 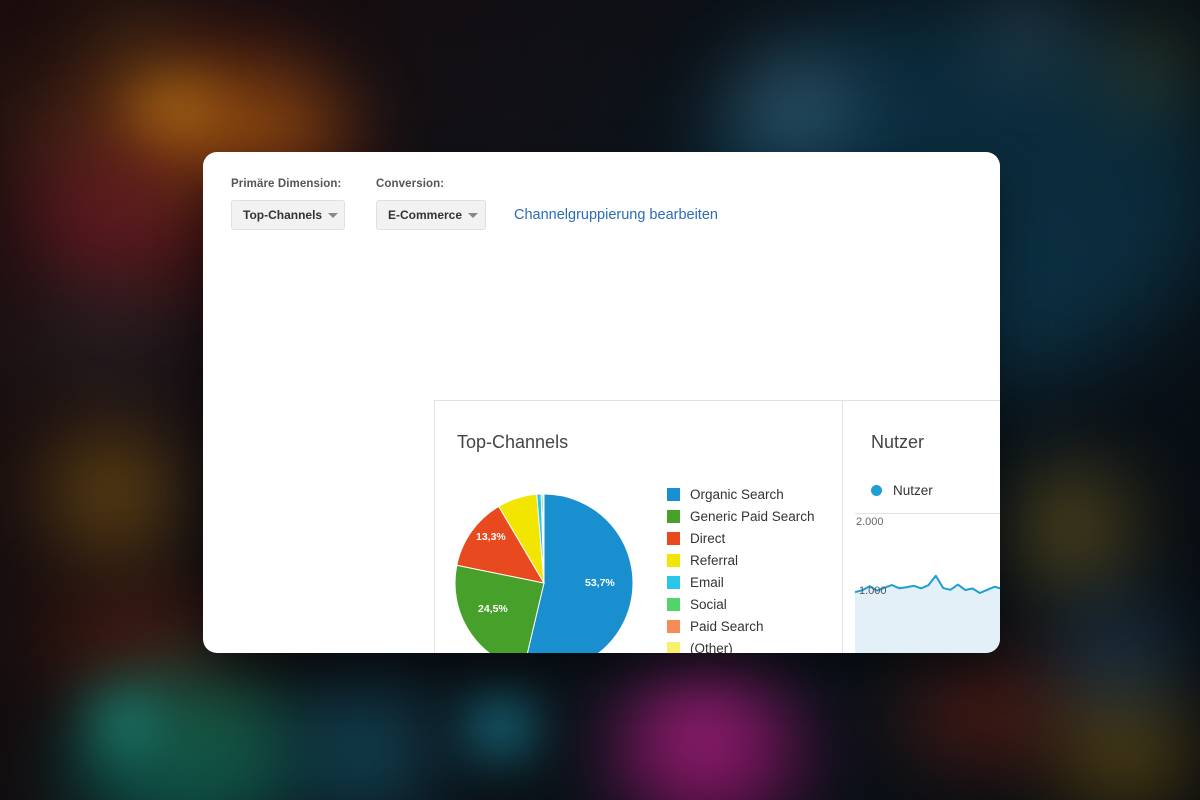 I want to click on legend-item-label: Social, so click(x=708, y=604).